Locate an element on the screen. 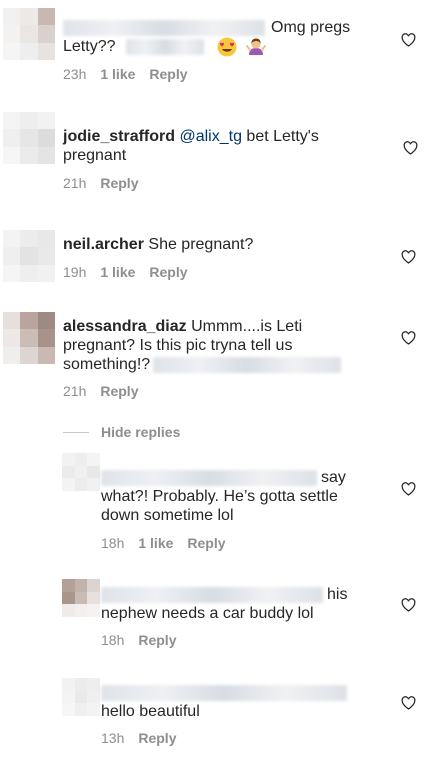 This screenshot has height=768, width=441. reply-text-line-1: say is located at coordinates (333, 477).